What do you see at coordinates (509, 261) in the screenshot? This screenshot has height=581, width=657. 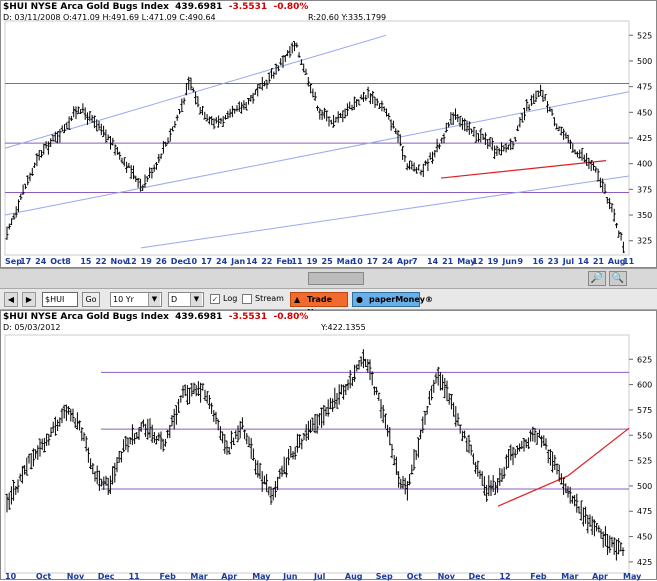 I see `x-tick-label: Jun` at bounding box center [509, 261].